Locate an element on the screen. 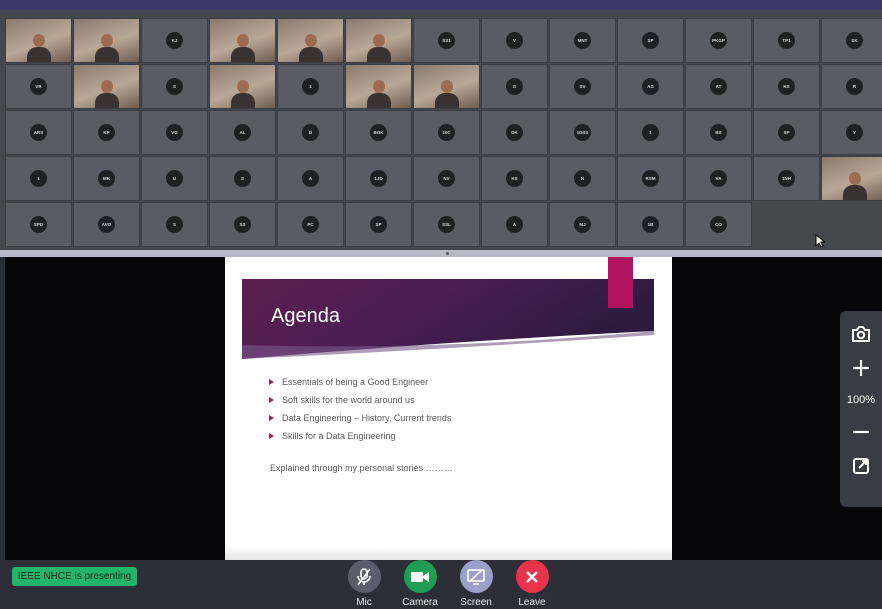 This screenshot has height=609, width=882. participant-tile: BOK is located at coordinates (378, 132).